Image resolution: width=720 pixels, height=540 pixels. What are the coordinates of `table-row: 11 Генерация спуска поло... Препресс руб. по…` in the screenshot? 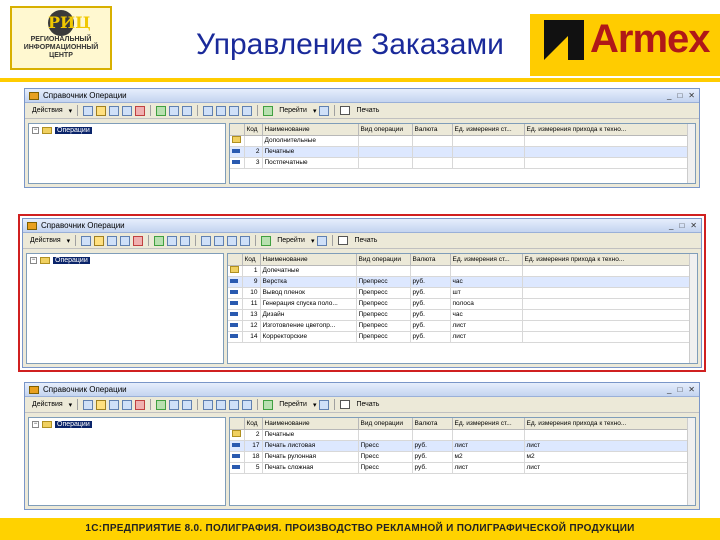 It's located at (462, 304).